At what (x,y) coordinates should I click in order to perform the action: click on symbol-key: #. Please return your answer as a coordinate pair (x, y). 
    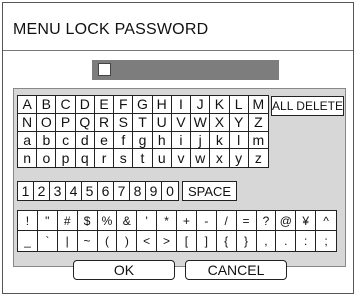
    Looking at the image, I should click on (67, 221).